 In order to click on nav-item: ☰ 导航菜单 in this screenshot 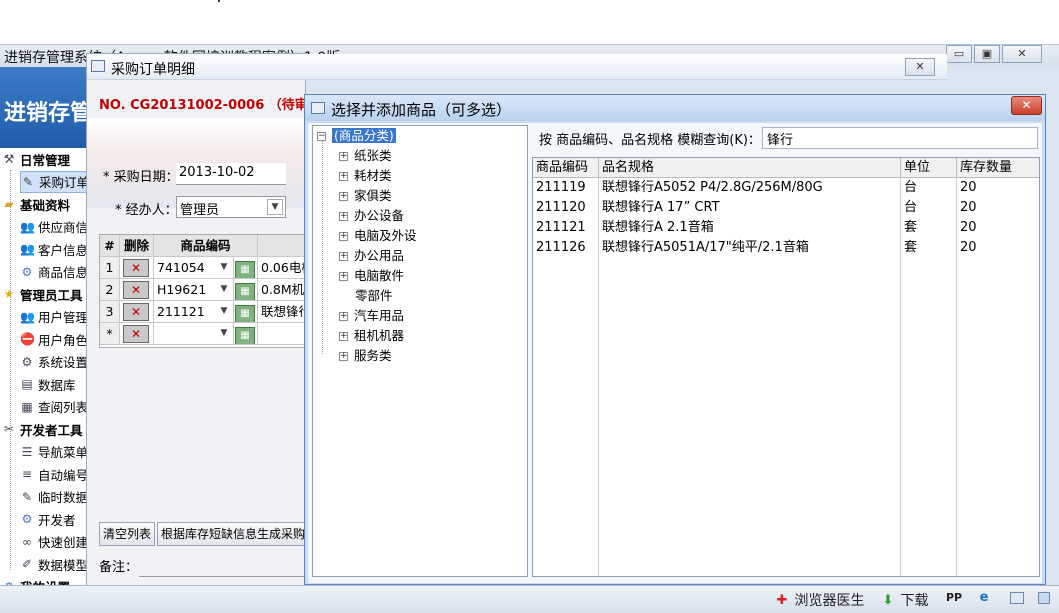, I will do `click(53, 452)`.